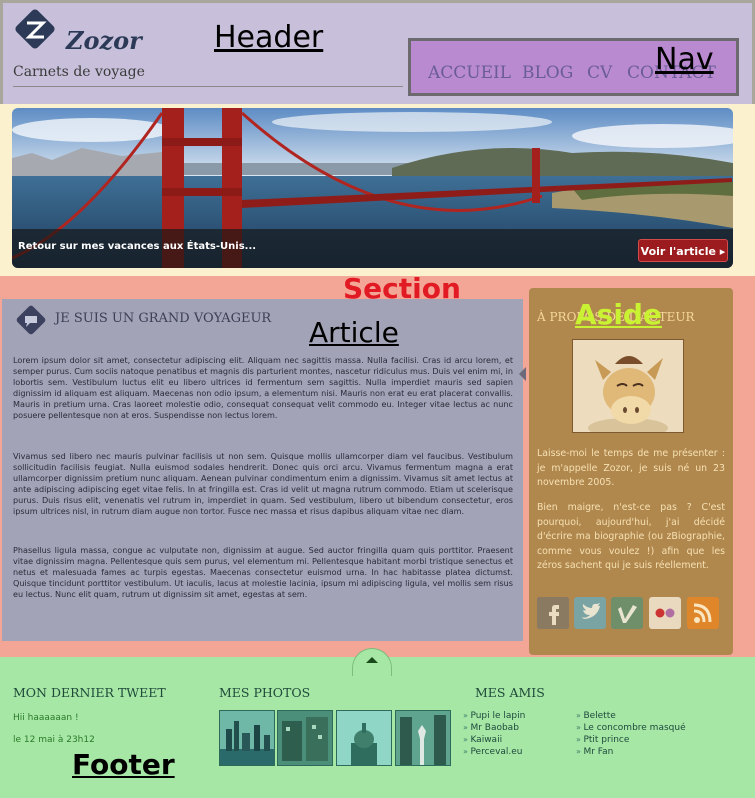  Describe the element at coordinates (354, 332) in the screenshot. I see `article-annotation: Article` at that location.